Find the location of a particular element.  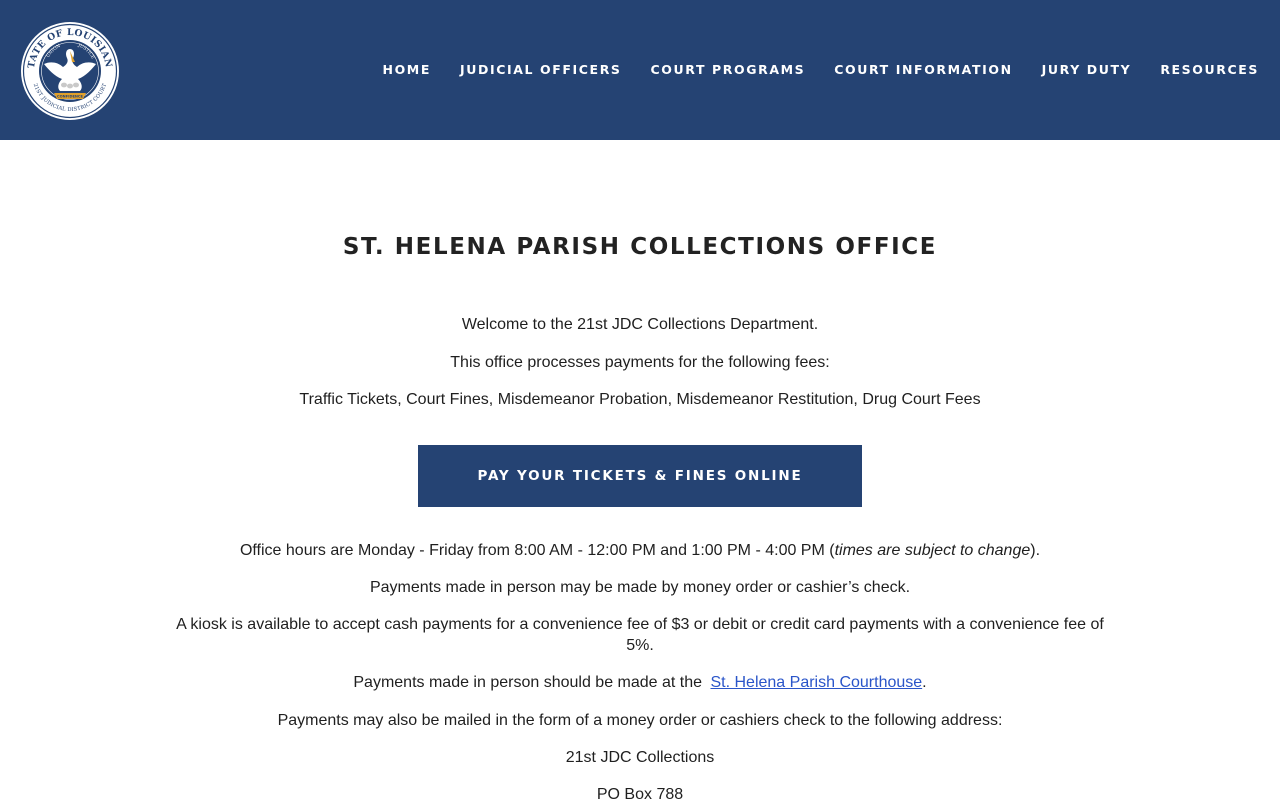

pay-online-button: PAY YOUR TICKETS & FINES ONLINE is located at coordinates (640, 476).